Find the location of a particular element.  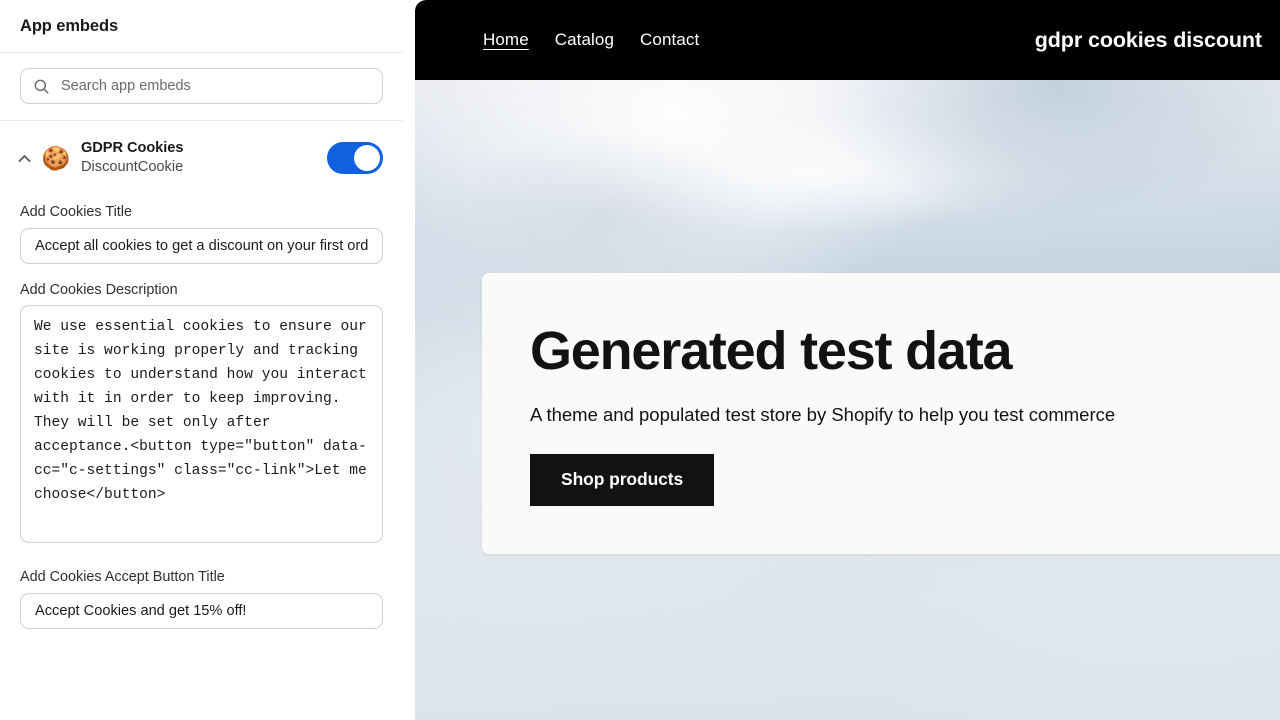

field-cookies-title: Add Cookies Title is located at coordinates (201, 233).